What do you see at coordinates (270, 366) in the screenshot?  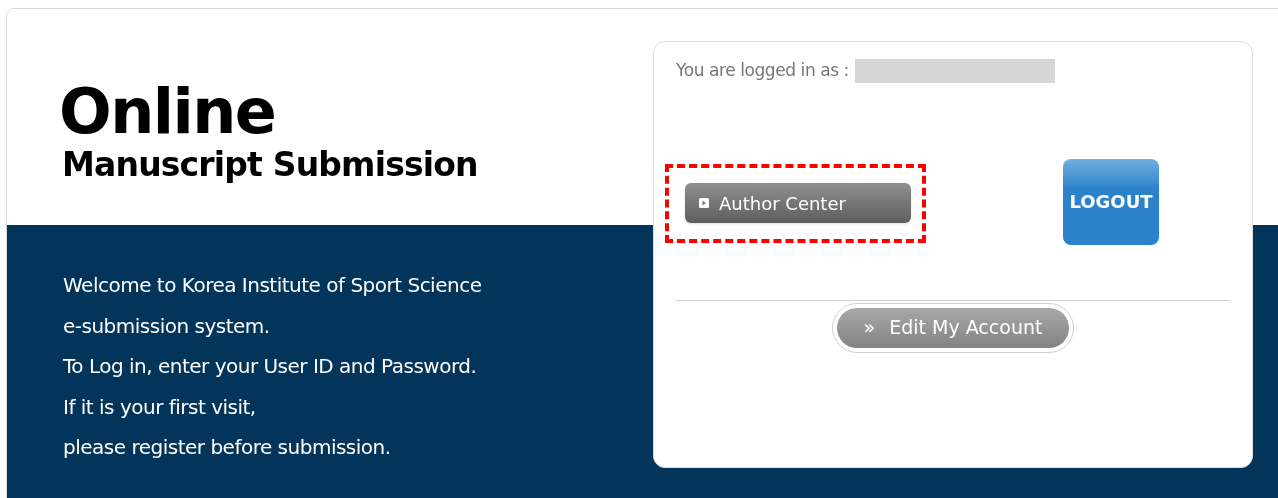 I see `welcome-text: To Log in, enter your User ID and Password.` at bounding box center [270, 366].